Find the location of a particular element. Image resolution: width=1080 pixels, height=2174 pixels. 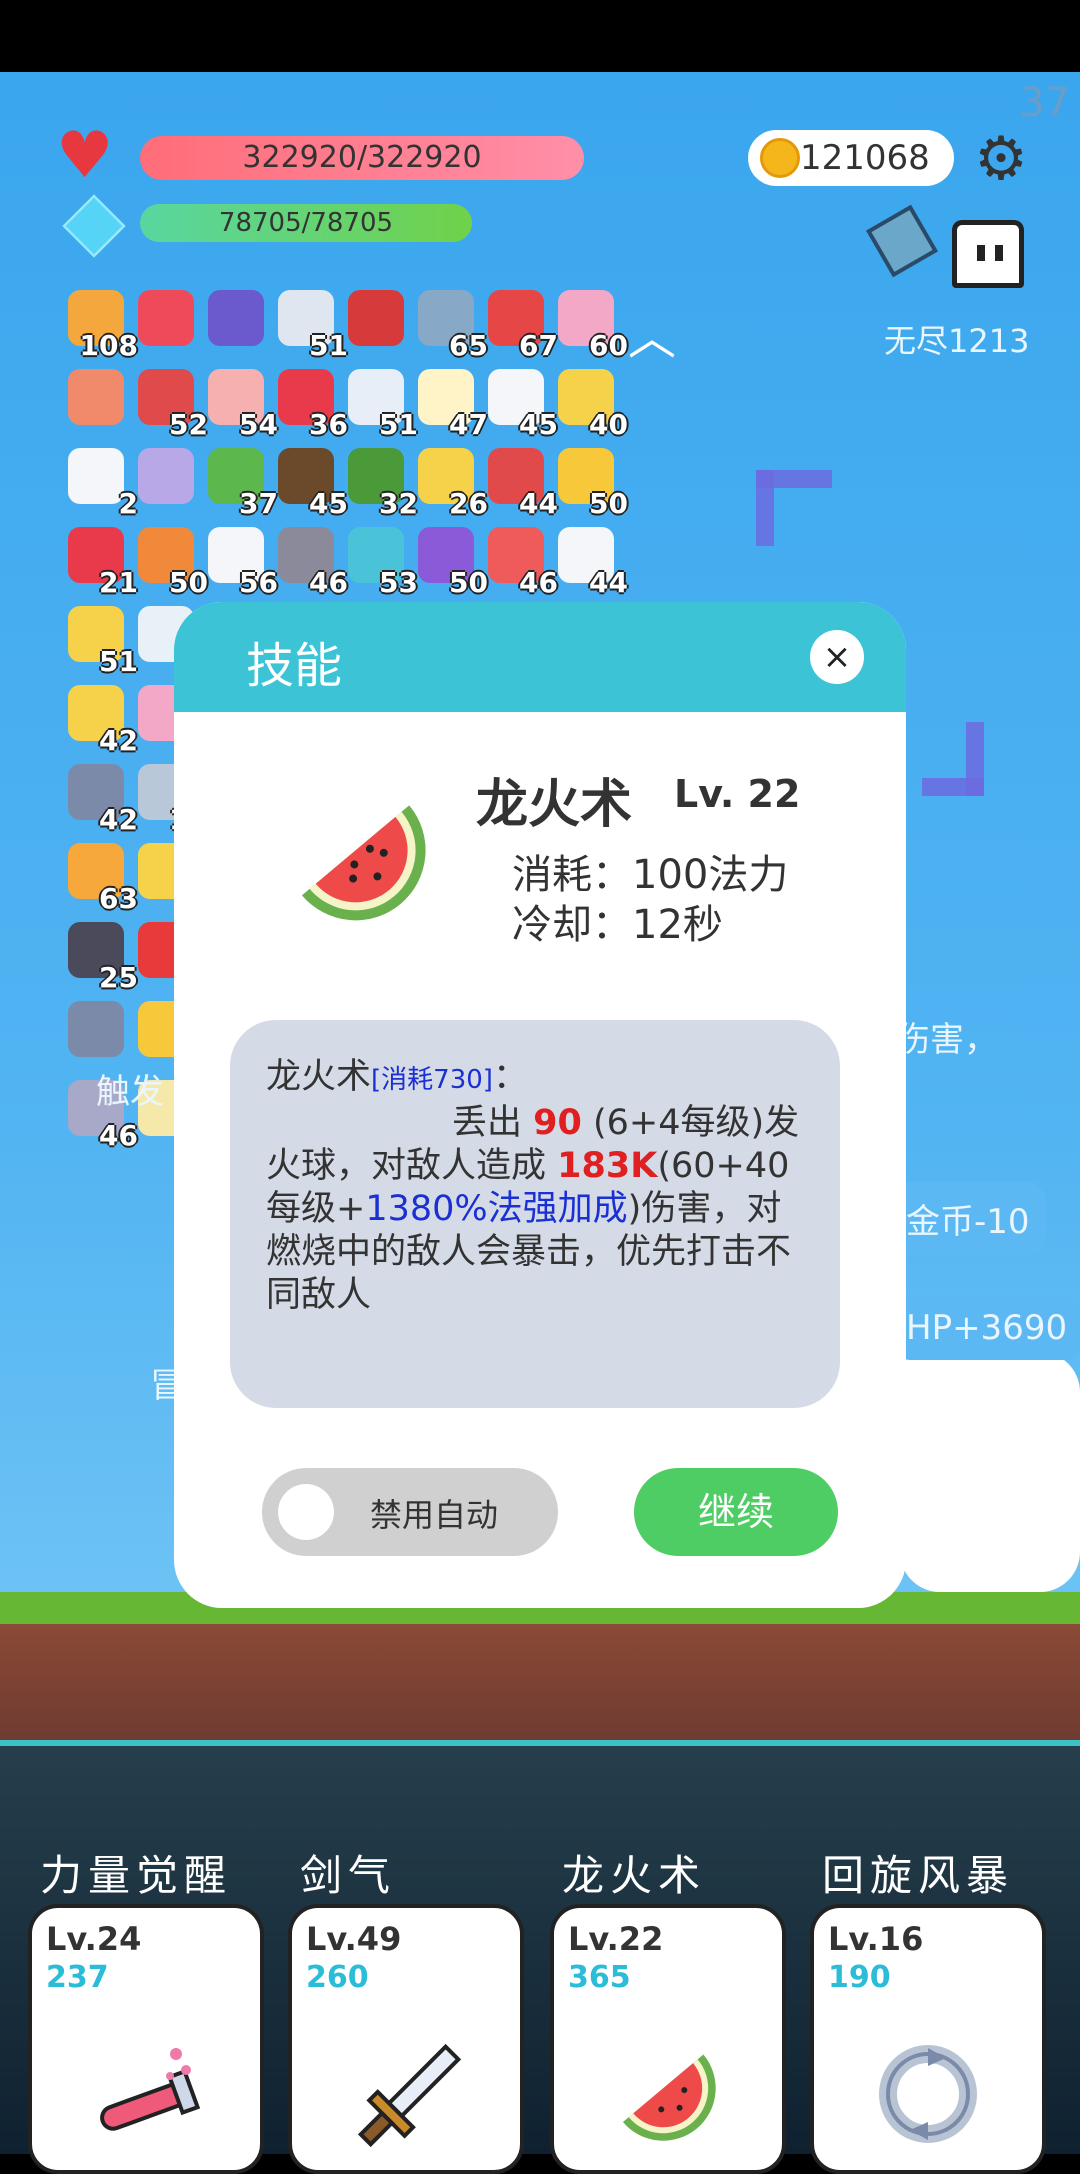

compass-icon is located at coordinates (96, 1029).